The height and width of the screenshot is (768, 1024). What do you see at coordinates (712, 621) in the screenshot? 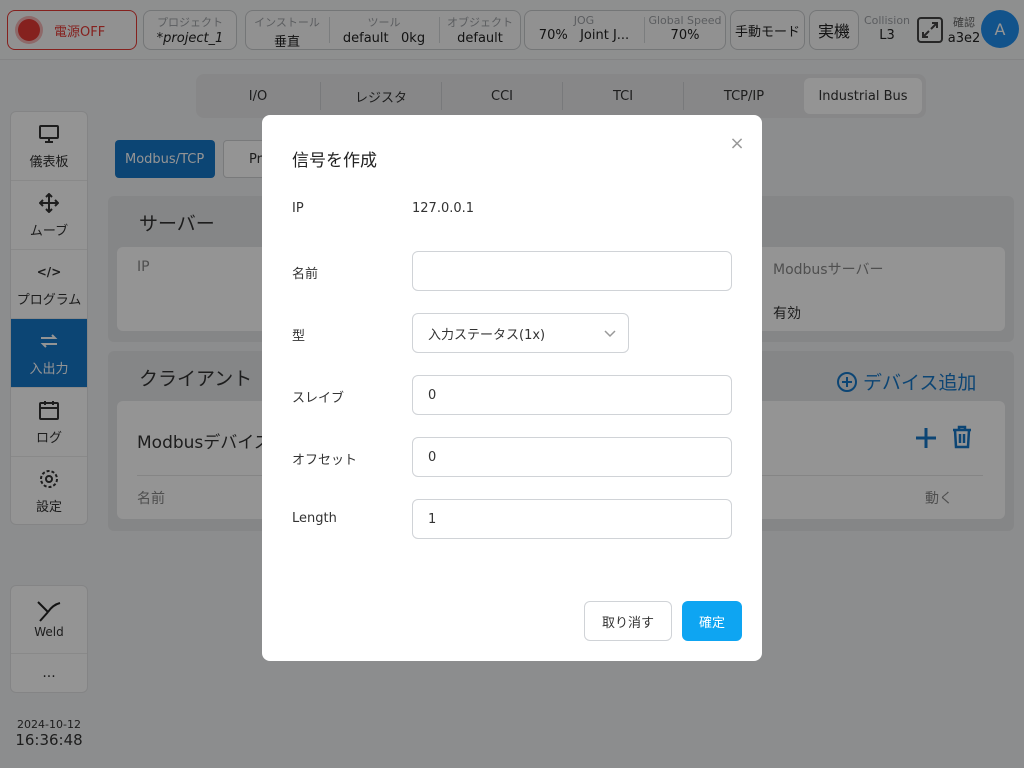
I see `confirm-button: 確定` at bounding box center [712, 621].